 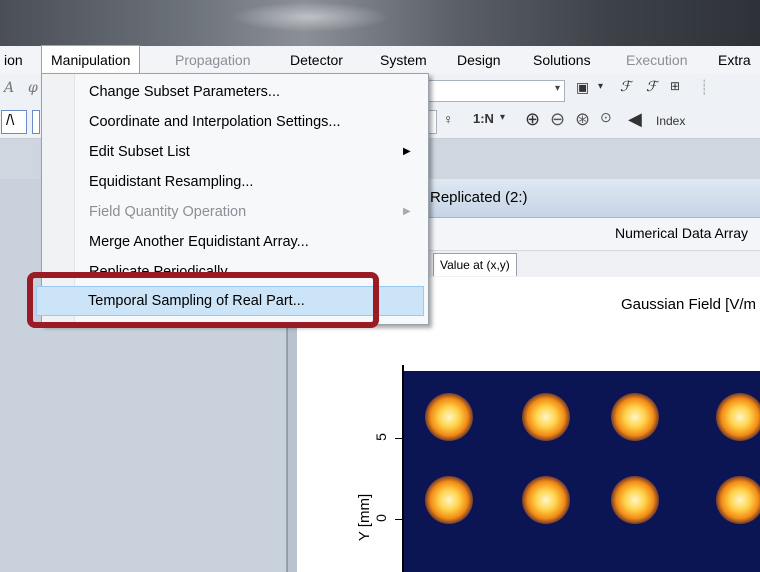 What do you see at coordinates (13, 60) in the screenshot?
I see `menu-item-option: ion` at bounding box center [13, 60].